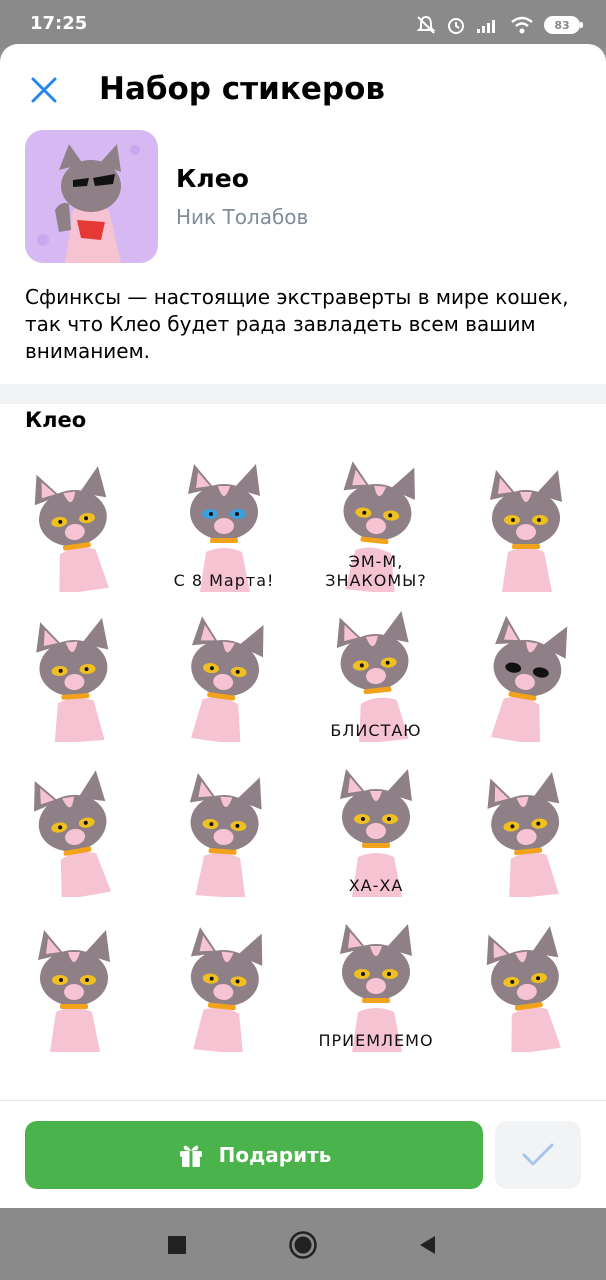 The height and width of the screenshot is (1280, 606). What do you see at coordinates (303, 394) in the screenshot?
I see `section-divider` at bounding box center [303, 394].